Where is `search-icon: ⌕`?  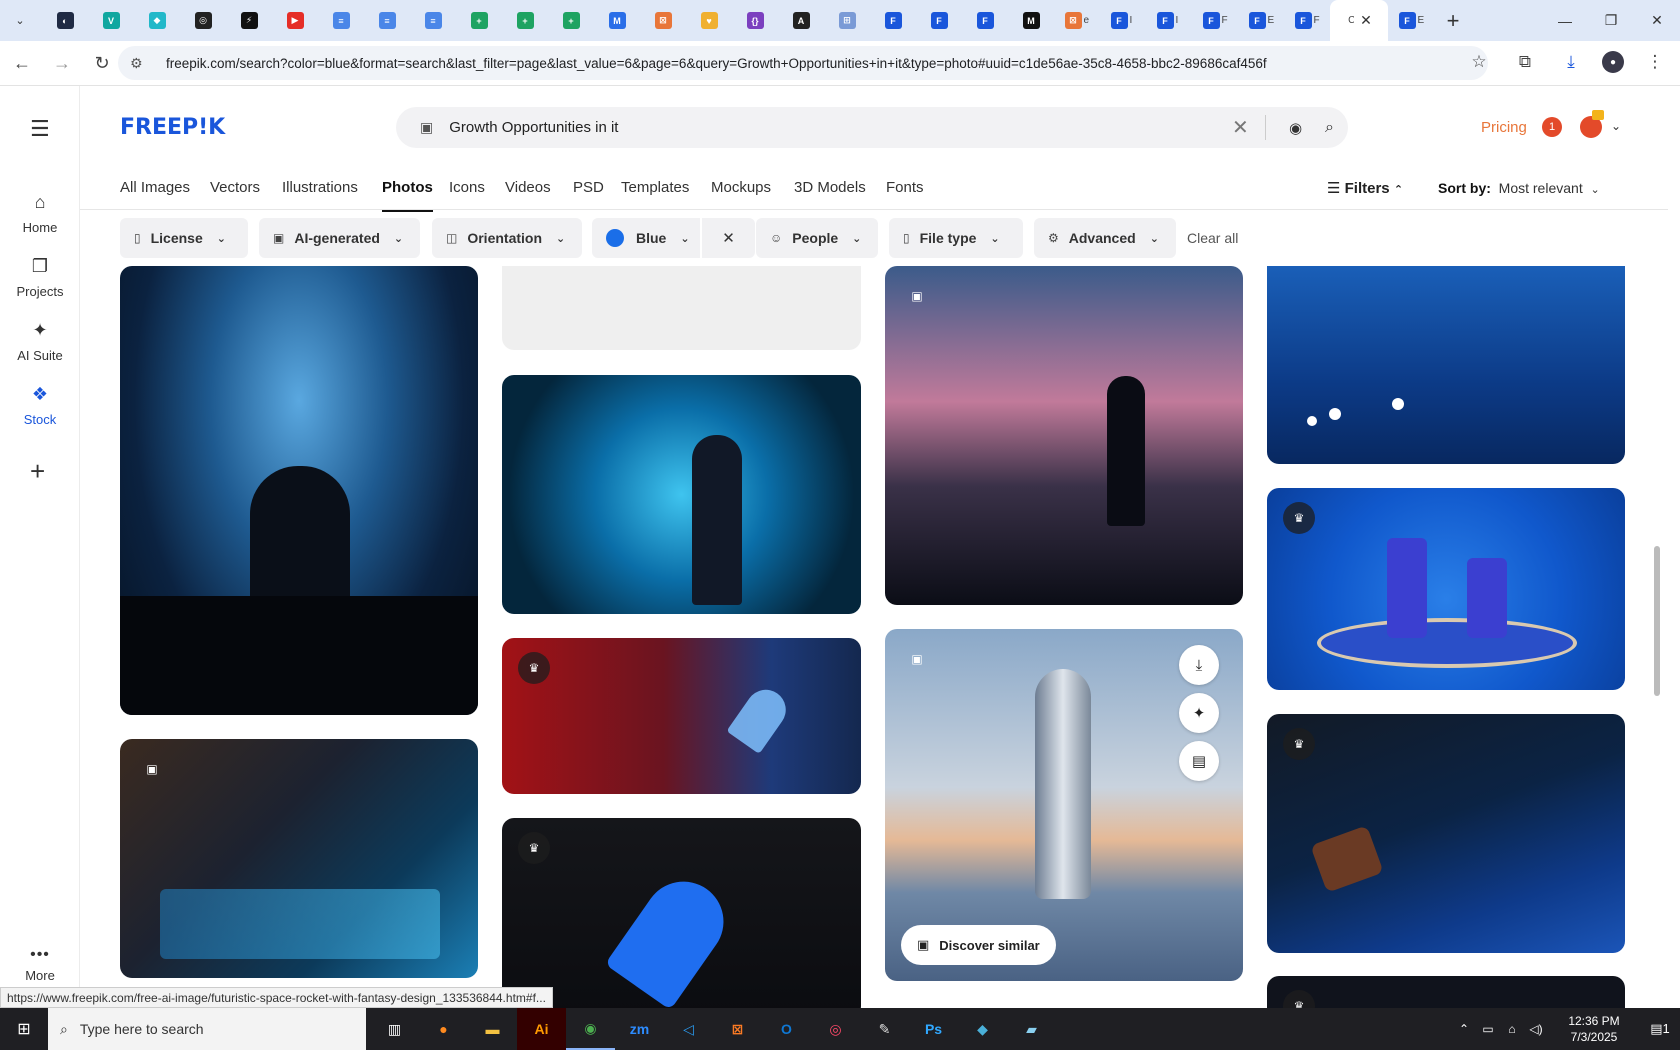
search-icon: ⌕ is located at coordinates (1329, 128).